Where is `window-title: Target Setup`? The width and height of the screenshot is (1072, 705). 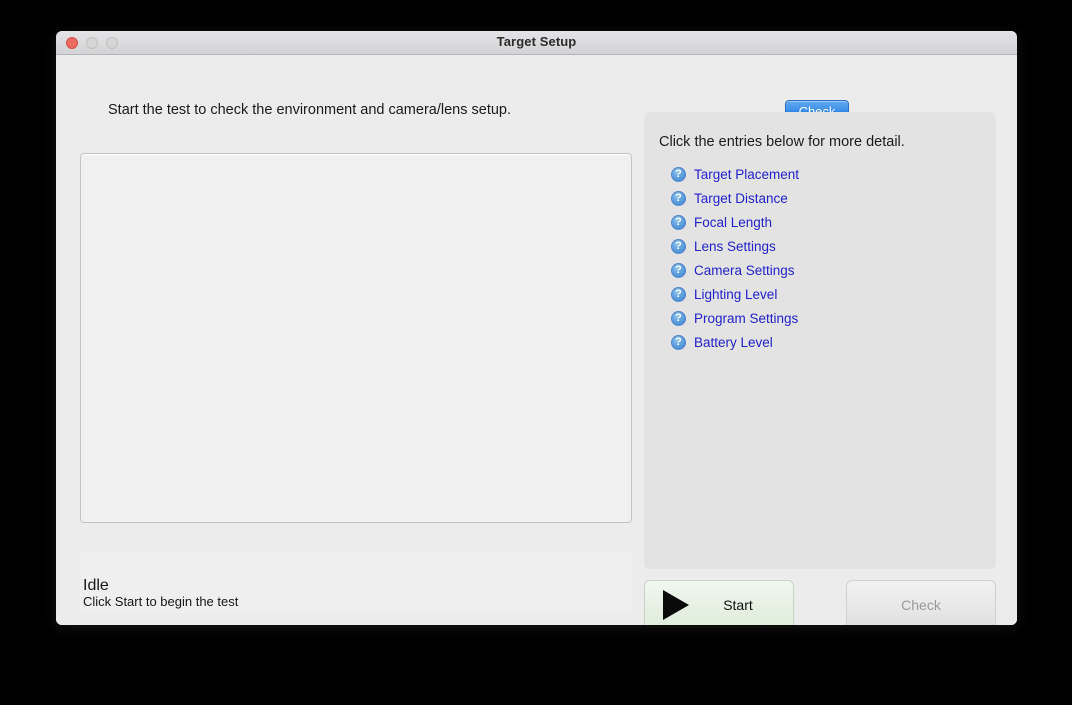
window-title: Target Setup is located at coordinates (536, 41).